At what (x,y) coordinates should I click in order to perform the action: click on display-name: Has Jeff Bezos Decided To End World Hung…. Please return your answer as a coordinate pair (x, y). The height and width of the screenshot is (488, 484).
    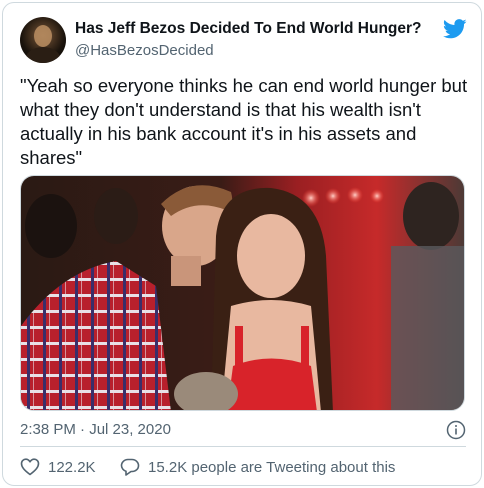
    Looking at the image, I should click on (248, 29).